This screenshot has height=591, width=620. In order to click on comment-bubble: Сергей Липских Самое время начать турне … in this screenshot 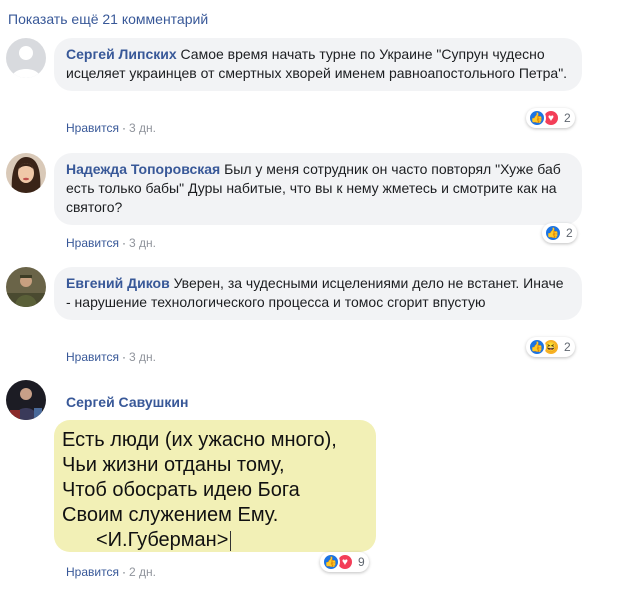, I will do `click(318, 64)`.